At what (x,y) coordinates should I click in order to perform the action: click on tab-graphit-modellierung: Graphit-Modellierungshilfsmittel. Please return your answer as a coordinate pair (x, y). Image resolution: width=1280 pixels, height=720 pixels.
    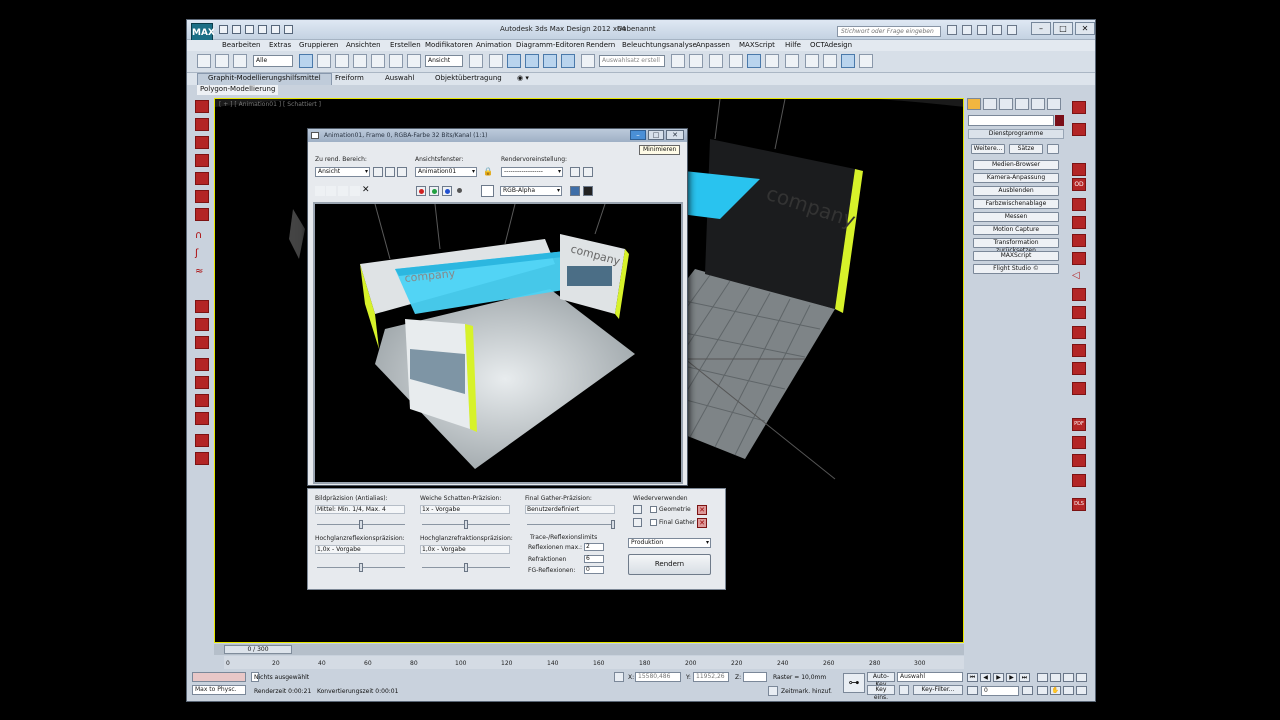
    Looking at the image, I should click on (264, 79).